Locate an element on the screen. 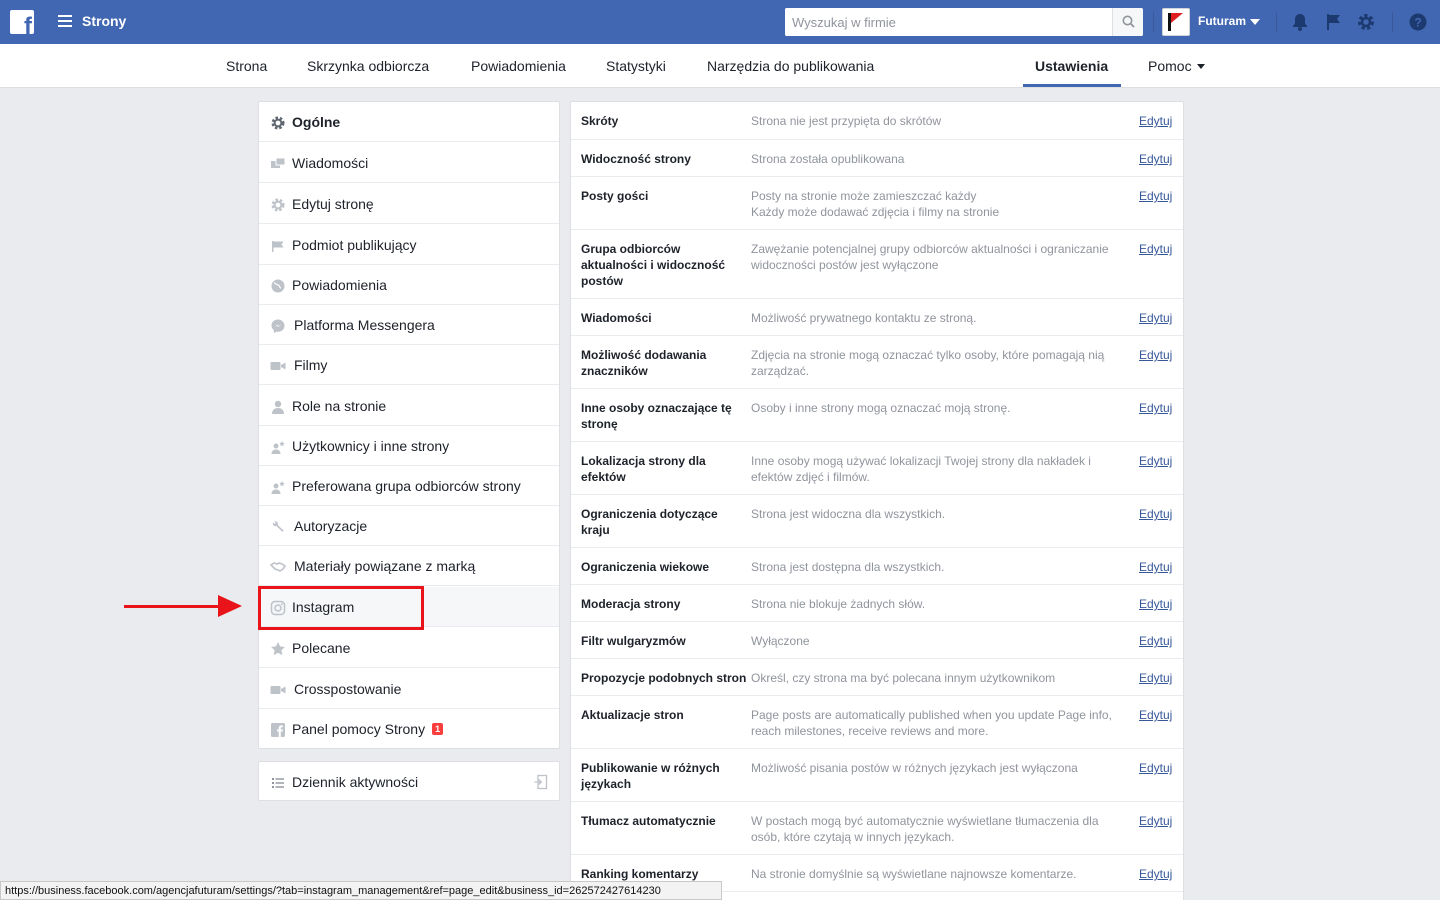 The width and height of the screenshot is (1440, 900). activity-log-link: Dziennik aktywności is located at coordinates (409, 781).